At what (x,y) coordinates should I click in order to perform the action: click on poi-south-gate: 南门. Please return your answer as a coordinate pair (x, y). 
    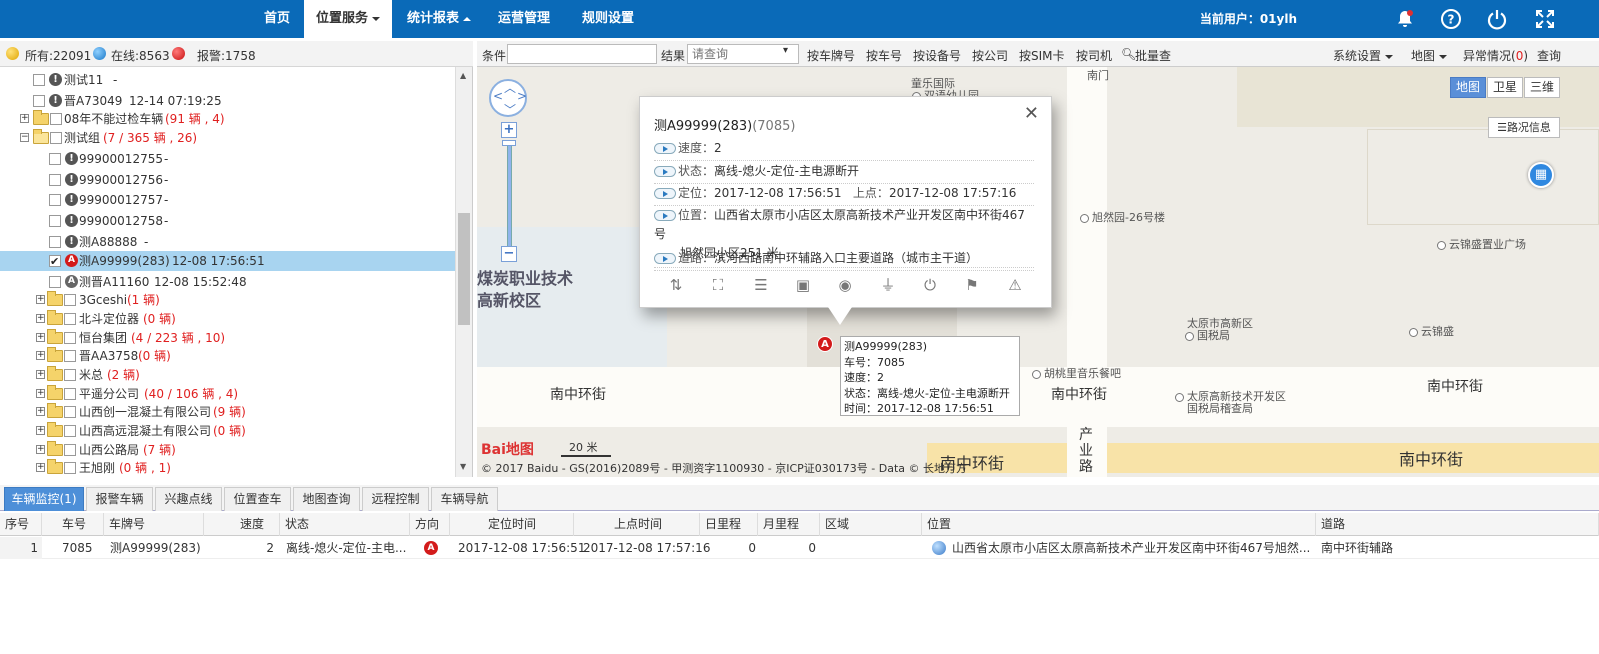
    Looking at the image, I should click on (1098, 75).